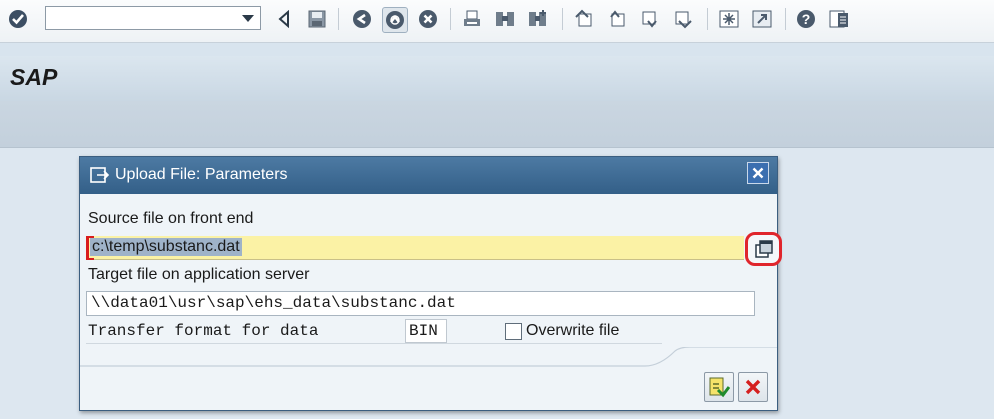 The height and width of the screenshot is (419, 994). I want to click on browse-button, so click(763, 249).